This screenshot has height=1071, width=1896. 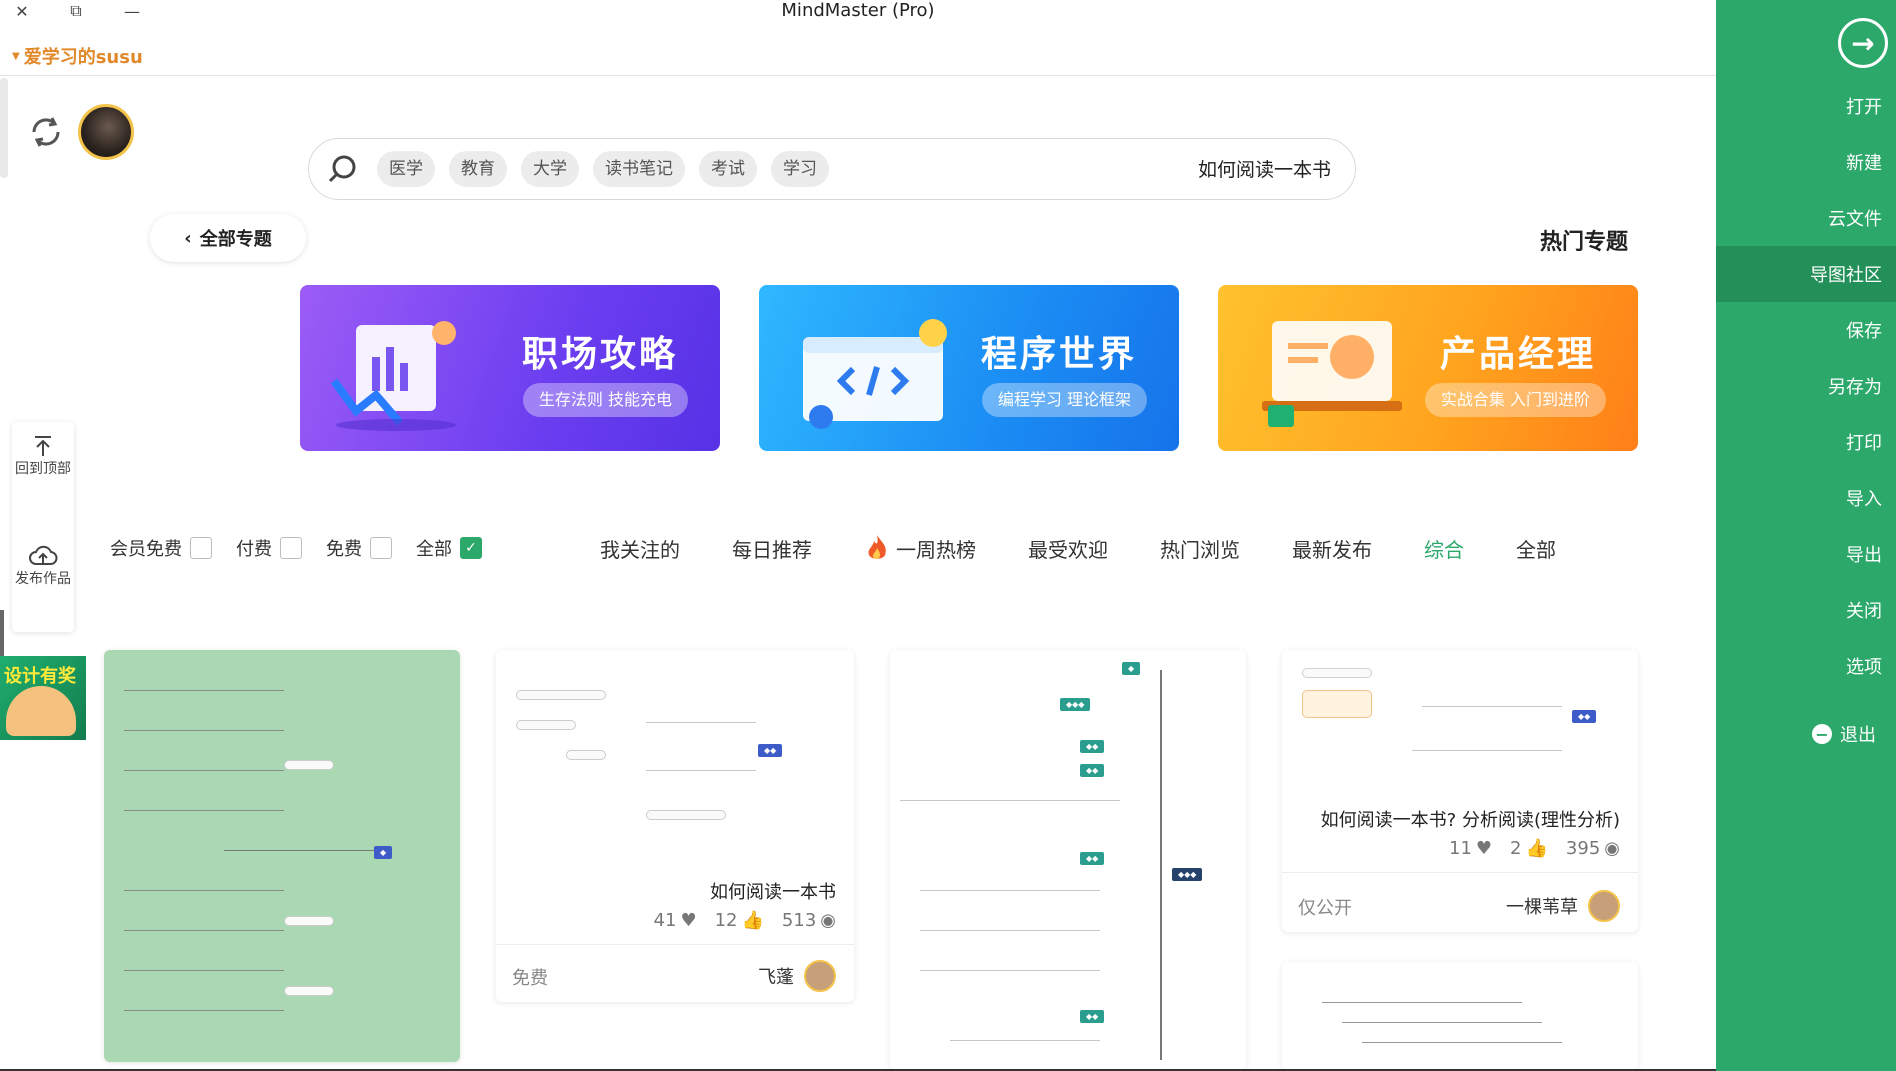 What do you see at coordinates (1068, 548) in the screenshot?
I see `nav-most-popular: 最受欢迎` at bounding box center [1068, 548].